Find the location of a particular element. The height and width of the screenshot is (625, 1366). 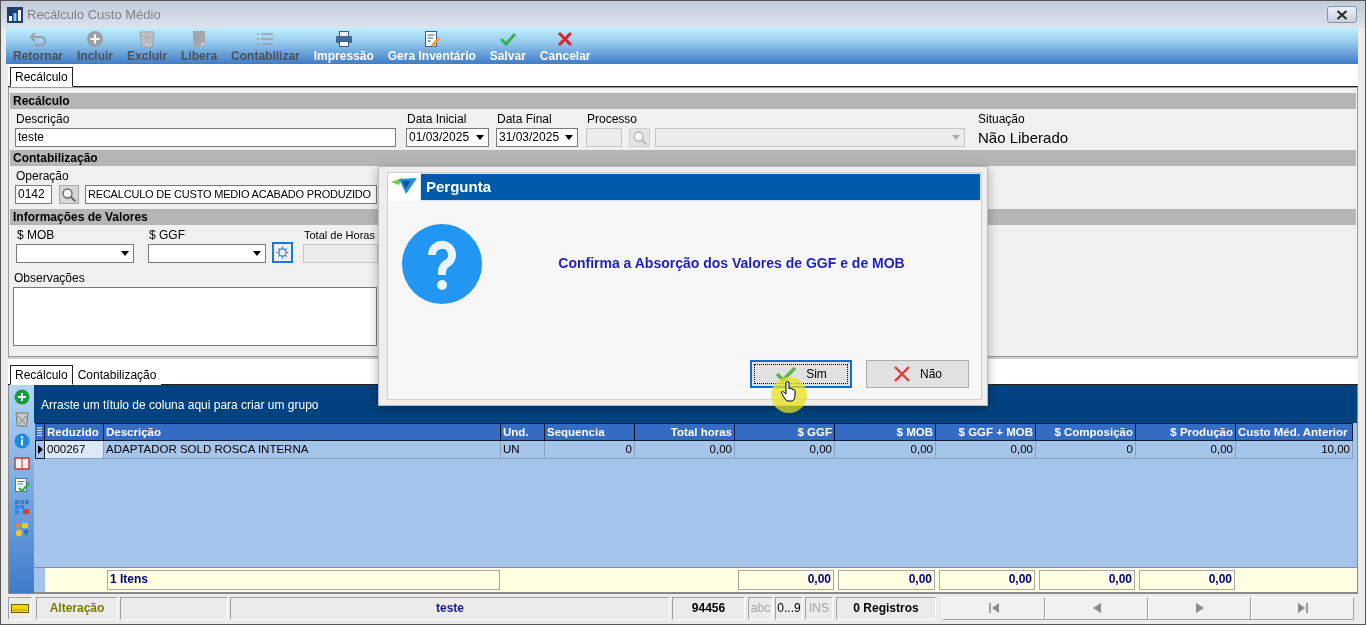

toolbar-button: Impressão is located at coordinates (343, 46).